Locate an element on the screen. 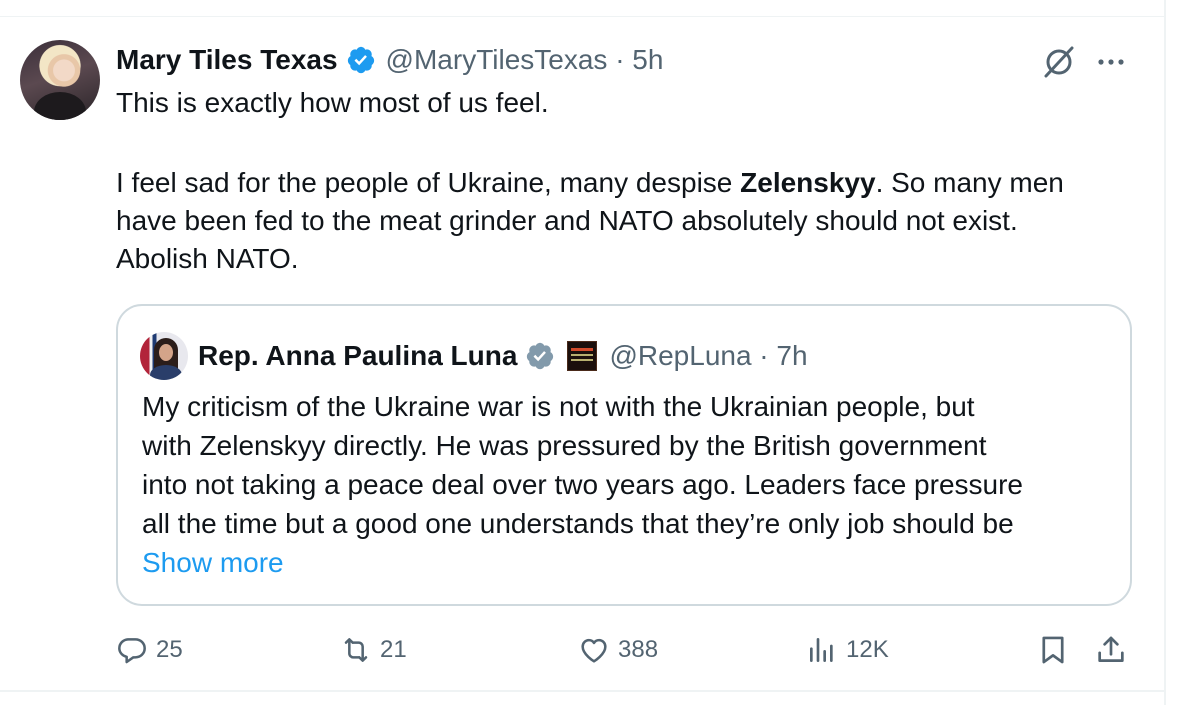 The image size is (1200, 705). bottom-divider is located at coordinates (582, 691).